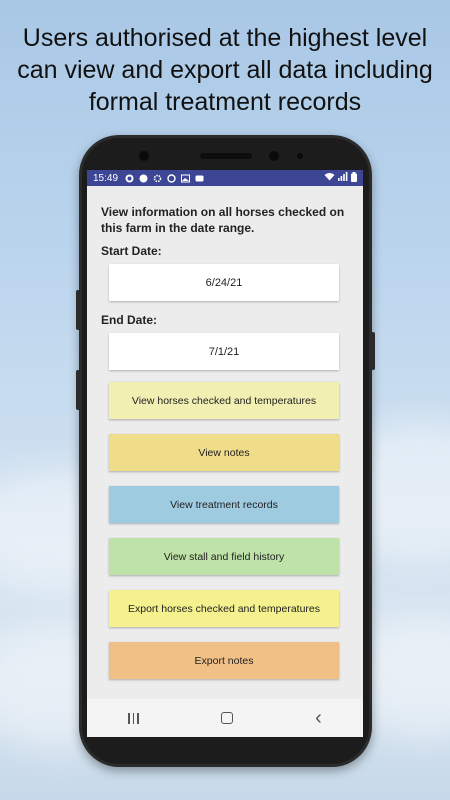 This screenshot has width=450, height=800. What do you see at coordinates (318, 718) in the screenshot?
I see `back-icon: ‹` at bounding box center [318, 718].